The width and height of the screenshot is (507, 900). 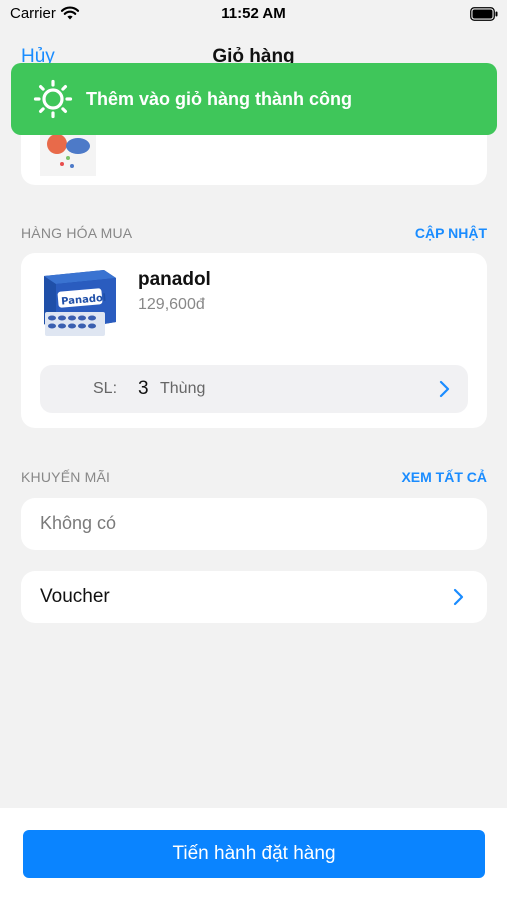 I want to click on product-image: Panadol, so click(x=79, y=303).